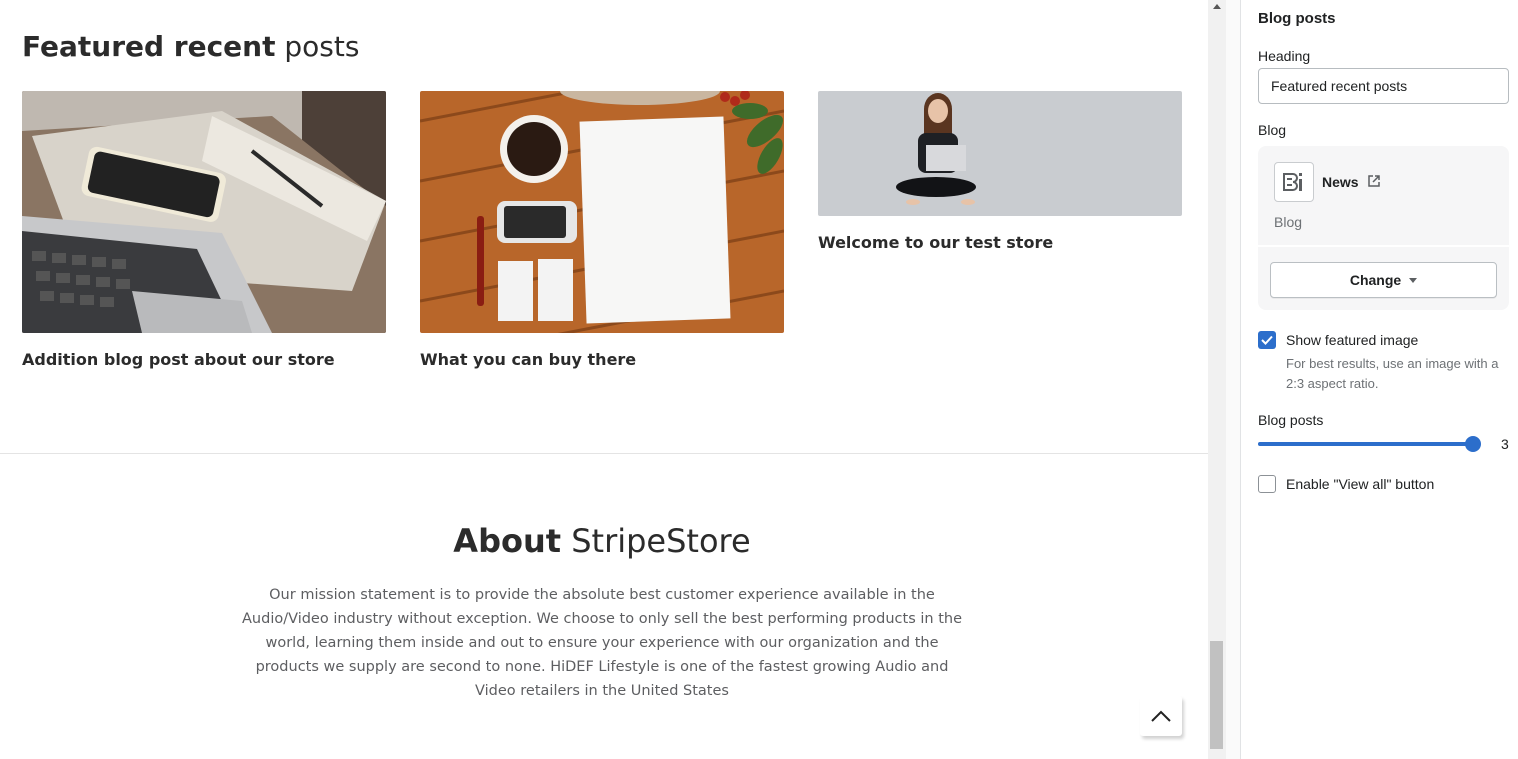 The image size is (1518, 759). I want to click on blog-subtitle: Blog, so click(1288, 222).